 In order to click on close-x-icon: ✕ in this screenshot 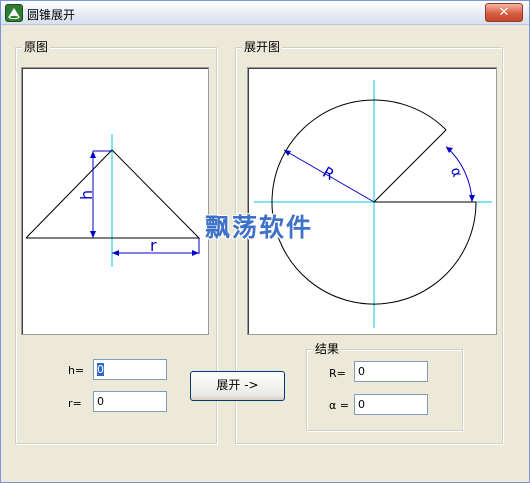, I will do `click(504, 12)`.